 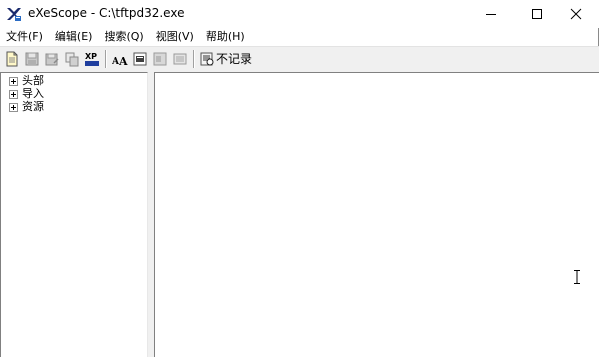 I want to click on font-icon: A A, so click(x=120, y=59).